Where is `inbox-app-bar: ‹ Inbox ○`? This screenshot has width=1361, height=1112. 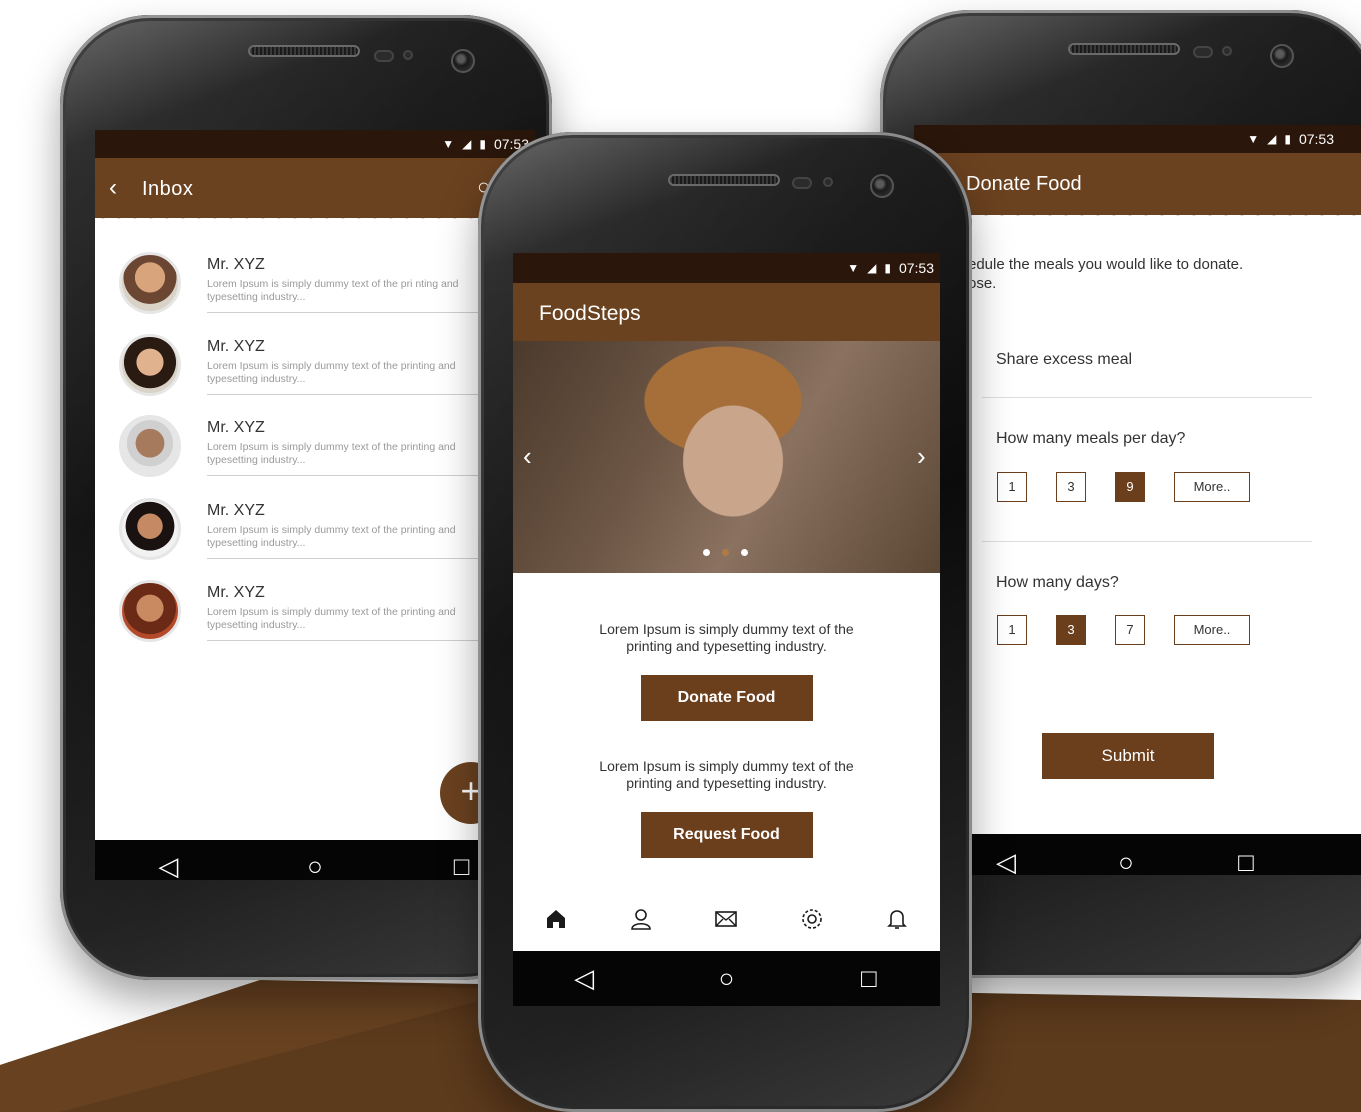
inbox-app-bar: ‹ Inbox ○ is located at coordinates (315, 191).